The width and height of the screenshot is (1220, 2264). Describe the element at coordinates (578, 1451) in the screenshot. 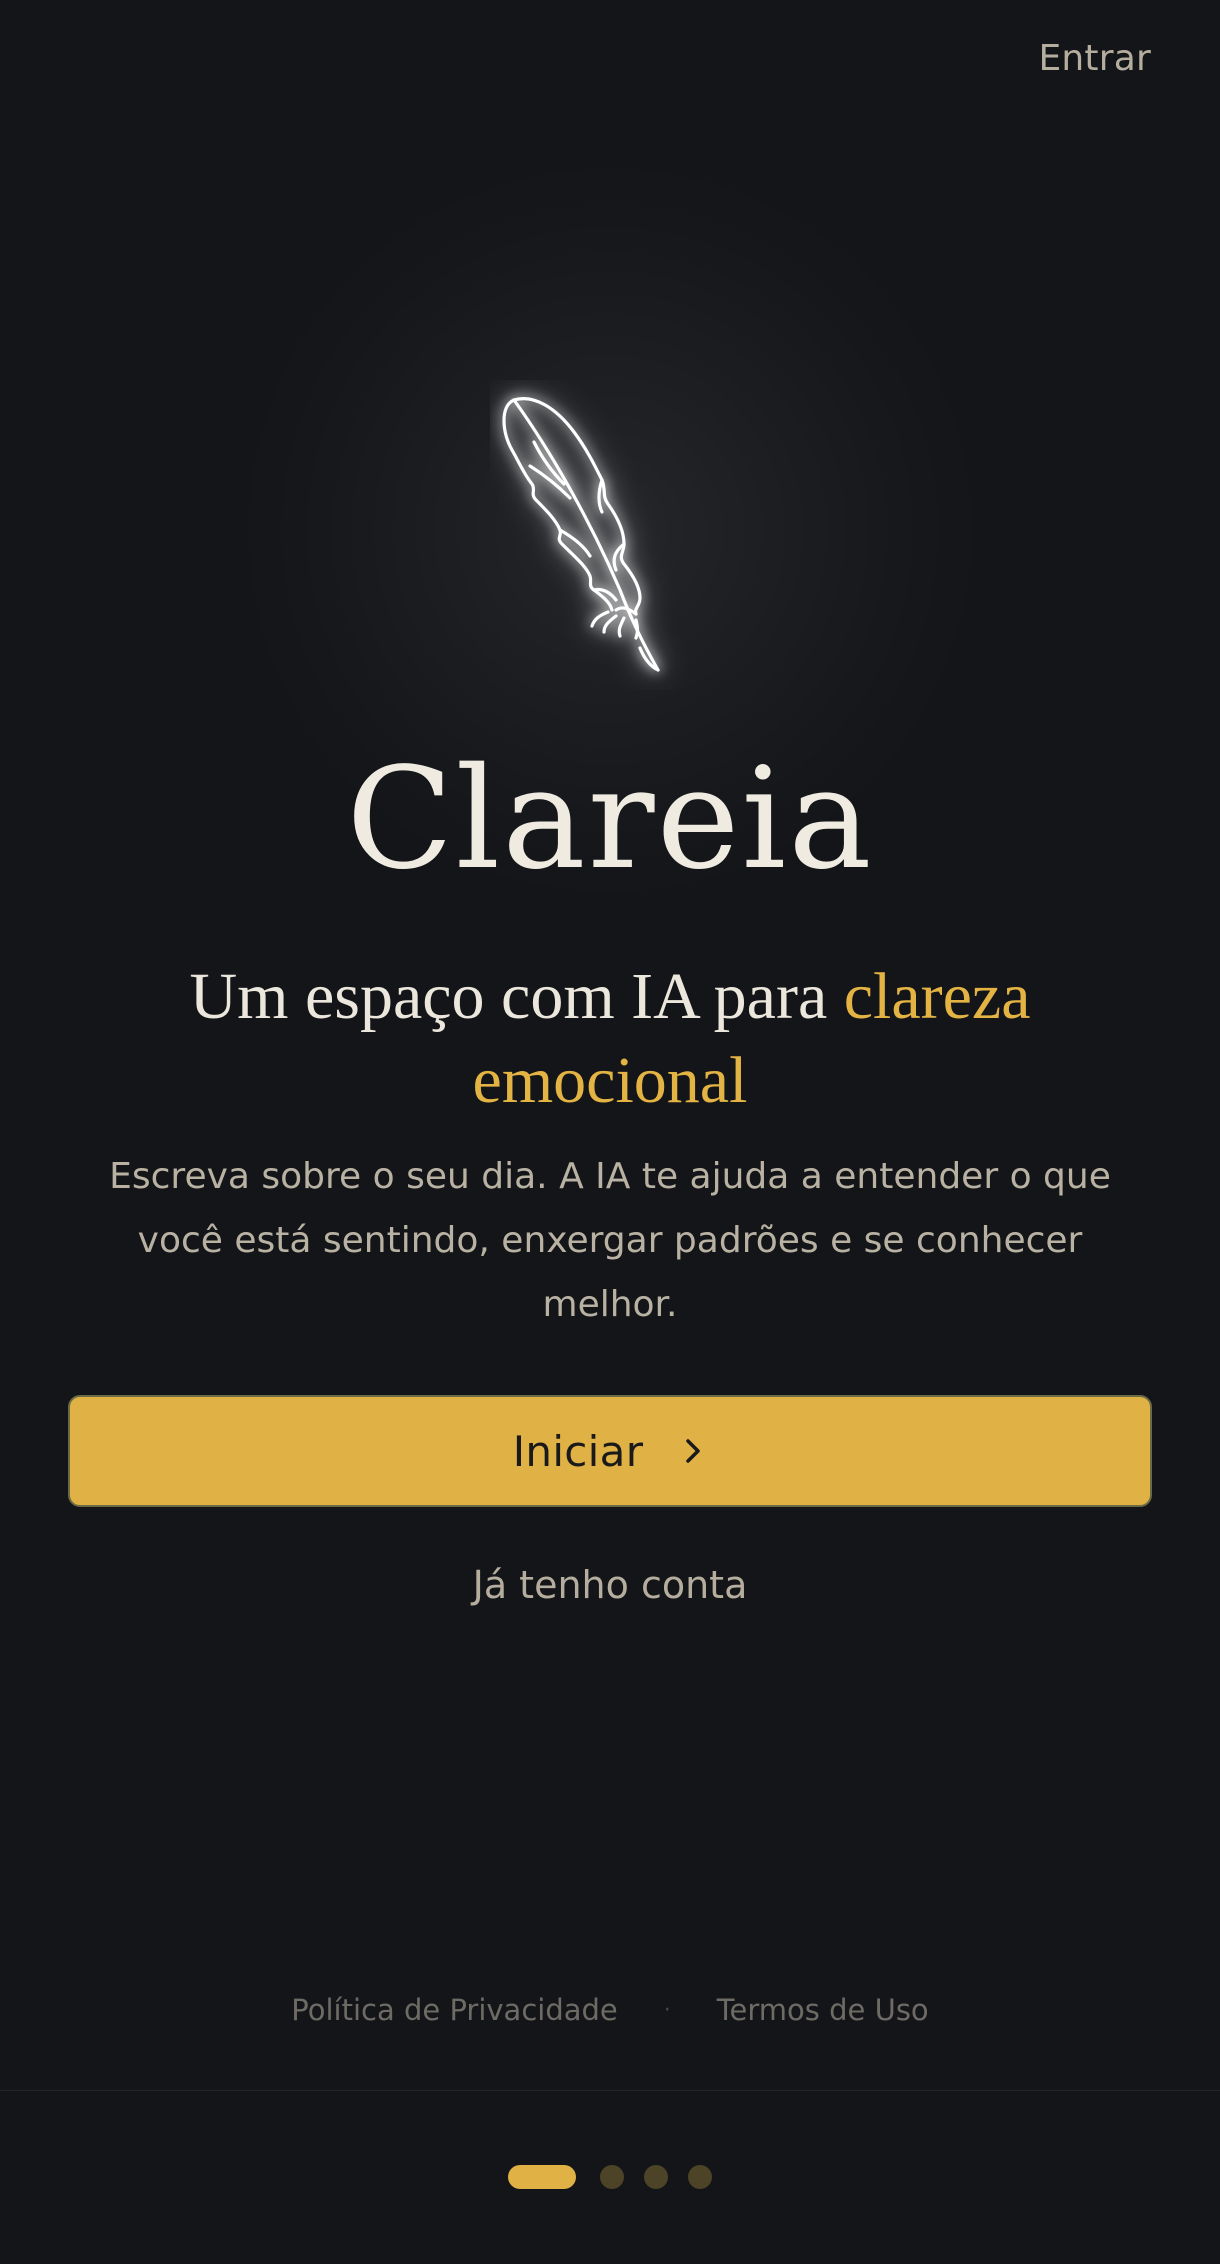

I see `start-button-label: Iniciar` at that location.